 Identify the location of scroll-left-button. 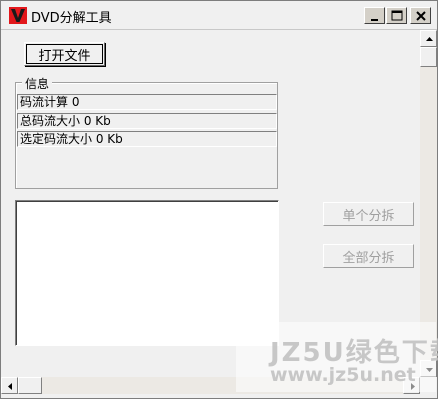
(9, 385).